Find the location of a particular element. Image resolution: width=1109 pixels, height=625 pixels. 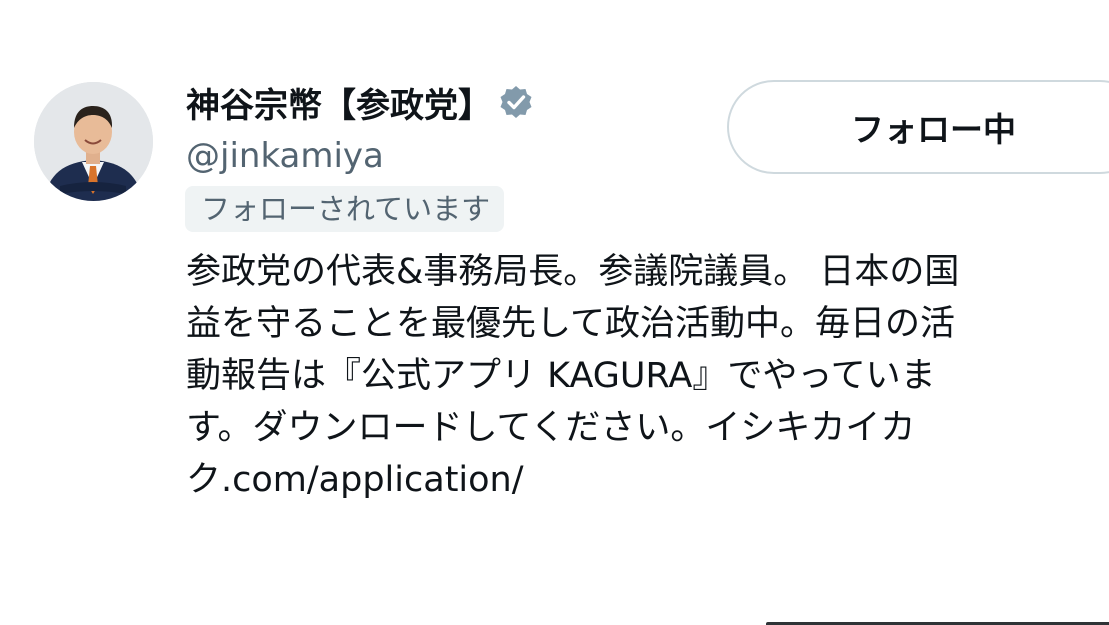

follows-you-badge: フォローされています is located at coordinates (345, 209).